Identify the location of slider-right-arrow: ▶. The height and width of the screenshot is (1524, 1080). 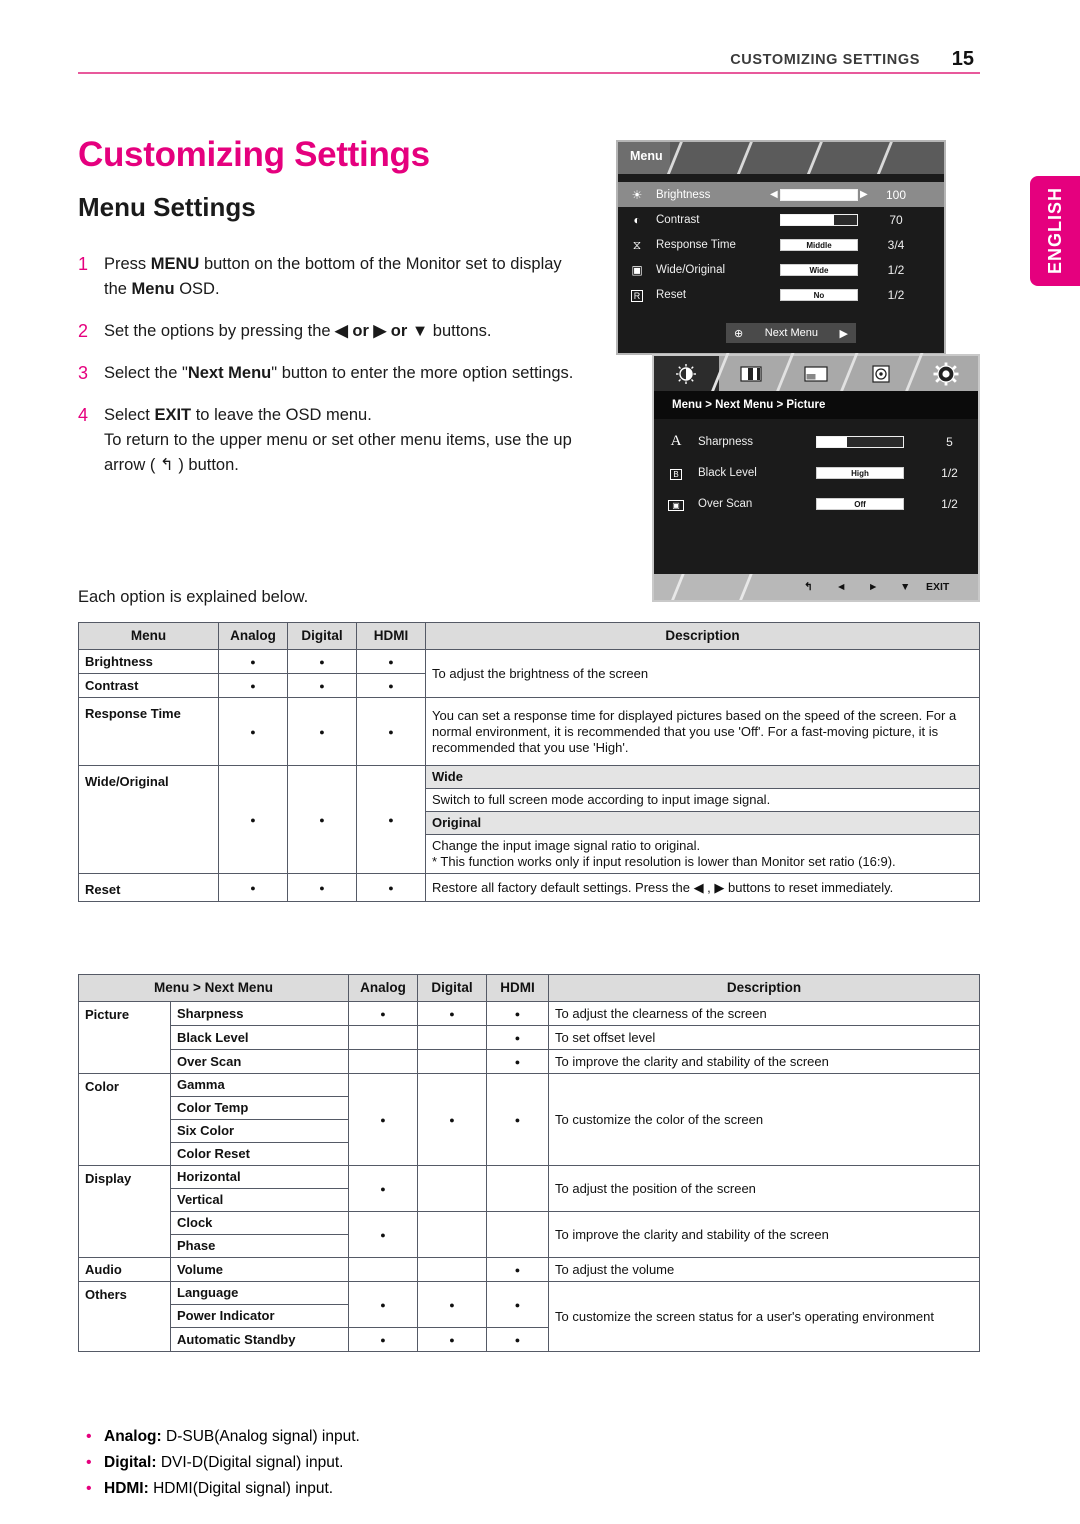
(864, 195).